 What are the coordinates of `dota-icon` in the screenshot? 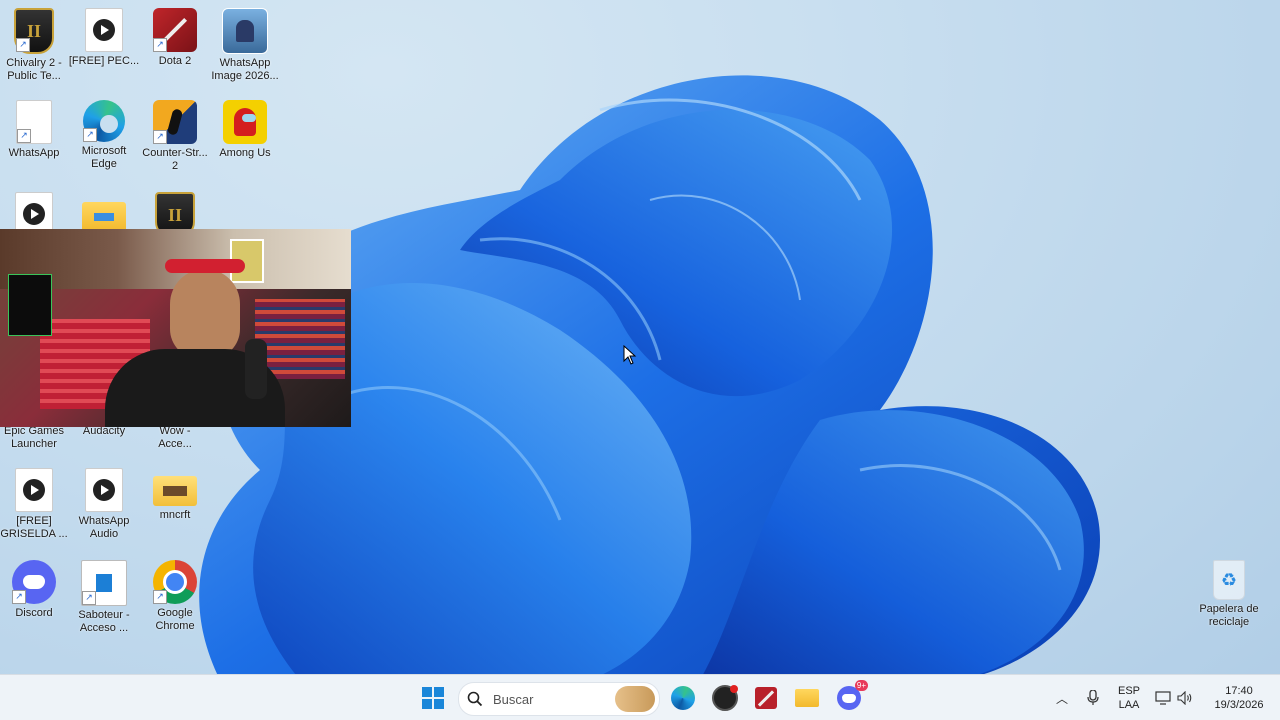 It's located at (766, 698).